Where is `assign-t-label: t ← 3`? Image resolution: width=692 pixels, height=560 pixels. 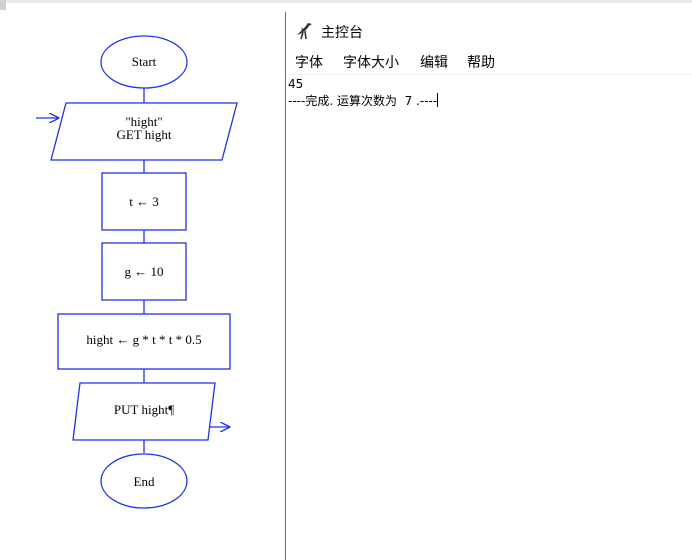 assign-t-label: t ← 3 is located at coordinates (144, 201).